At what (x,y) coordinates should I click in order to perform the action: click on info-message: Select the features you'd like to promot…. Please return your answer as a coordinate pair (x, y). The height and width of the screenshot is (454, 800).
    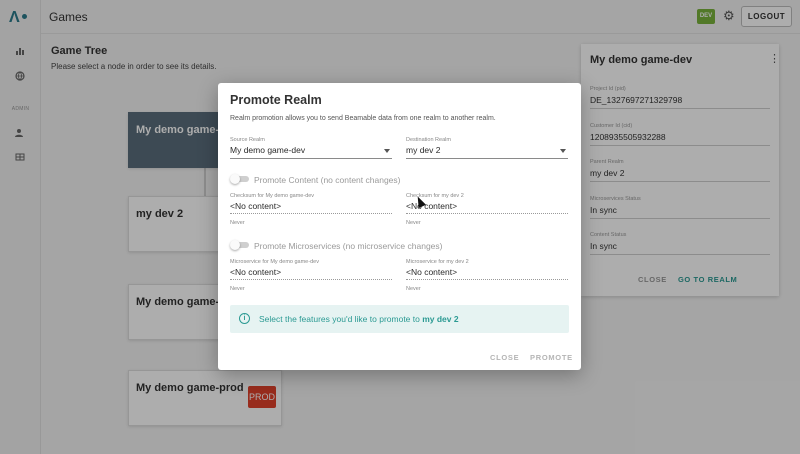
    Looking at the image, I should click on (341, 319).